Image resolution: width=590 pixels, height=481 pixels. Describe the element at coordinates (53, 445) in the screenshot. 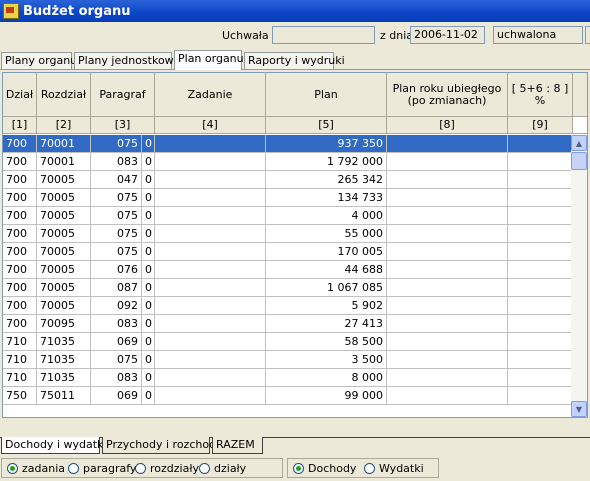

I see `tab-dochody-i-wydatki: Dochody i wydatki` at that location.